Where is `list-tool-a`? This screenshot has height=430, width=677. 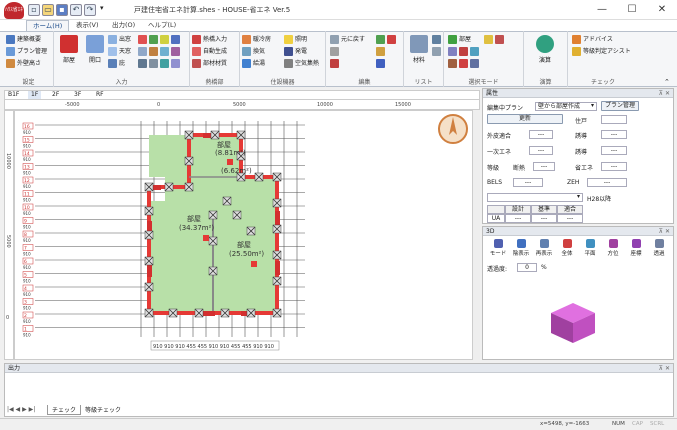 list-tool-a is located at coordinates (437, 39).